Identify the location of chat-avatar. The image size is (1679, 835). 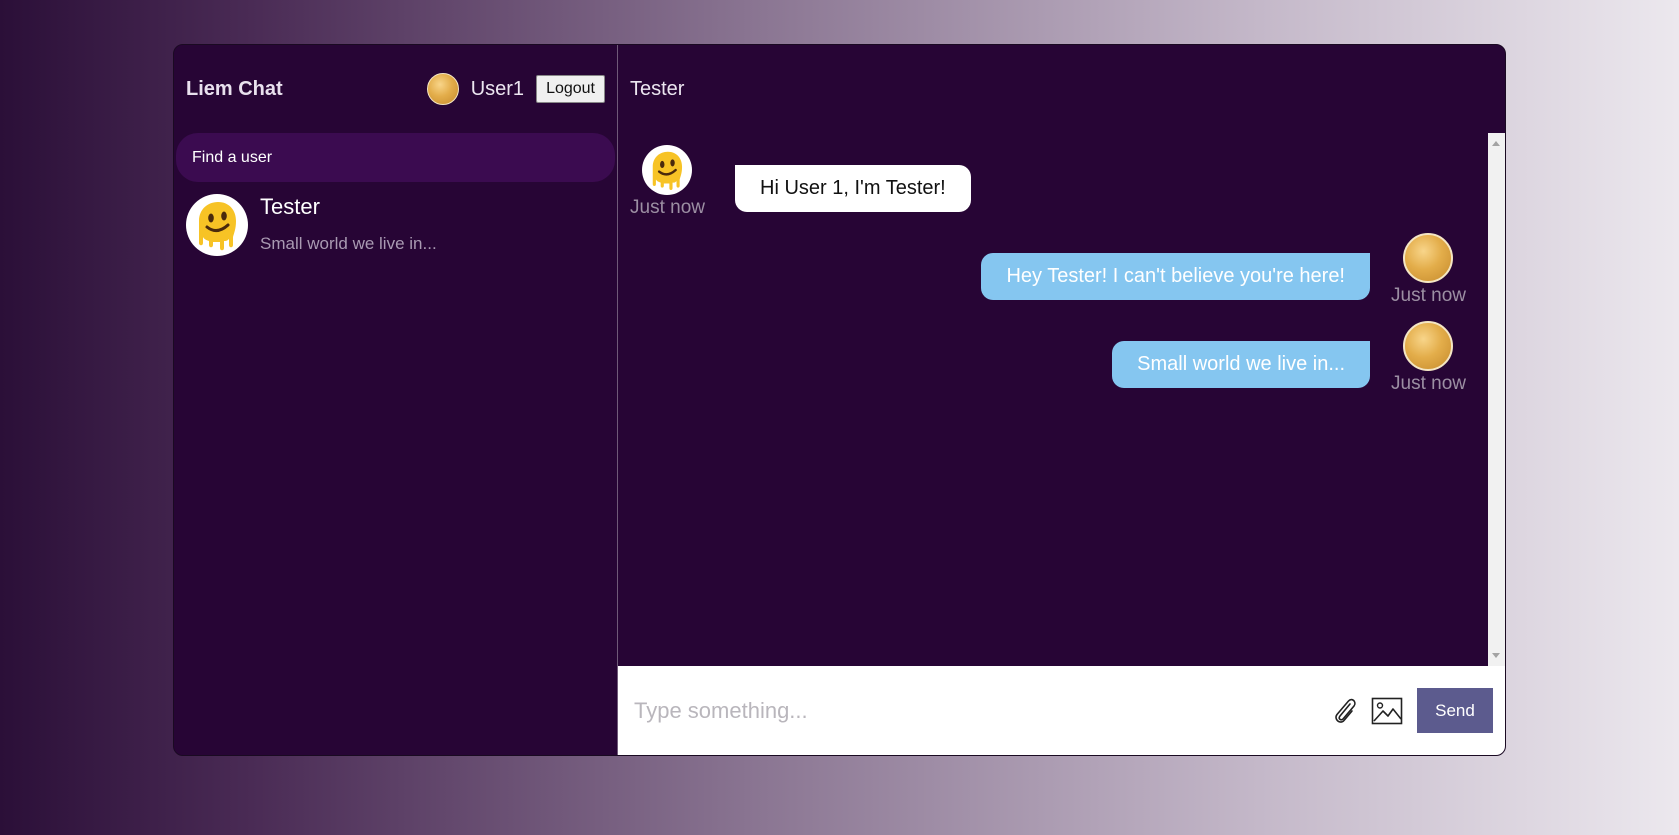
(217, 225).